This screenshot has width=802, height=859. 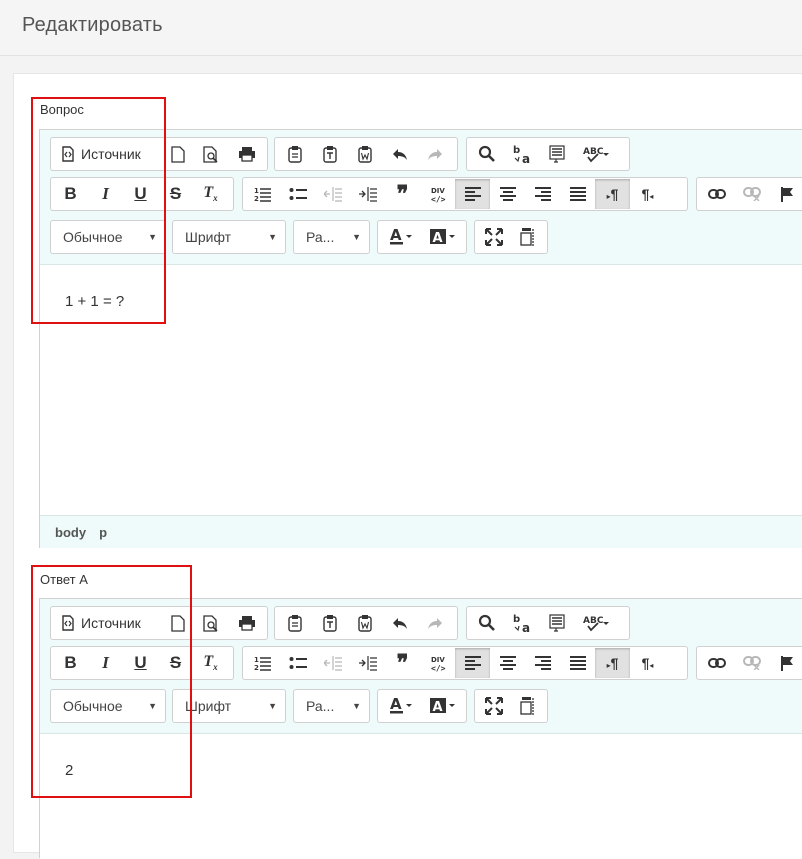 I want to click on italic-icon: I, so click(x=105, y=662).